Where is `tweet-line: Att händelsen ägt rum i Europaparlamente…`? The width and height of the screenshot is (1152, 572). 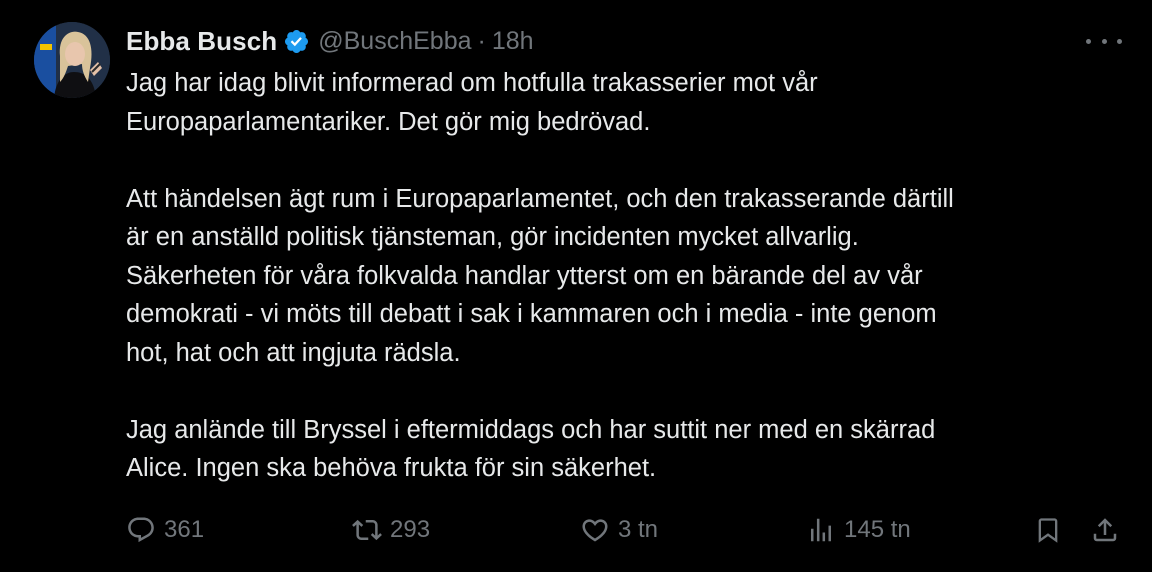 tweet-line: Att händelsen ägt rum i Europaparlamente… is located at coordinates (540, 198).